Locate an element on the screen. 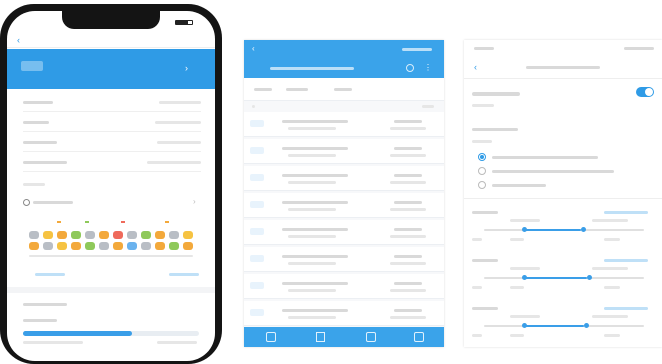 The image size is (662, 364). settings-icon is located at coordinates (419, 337).